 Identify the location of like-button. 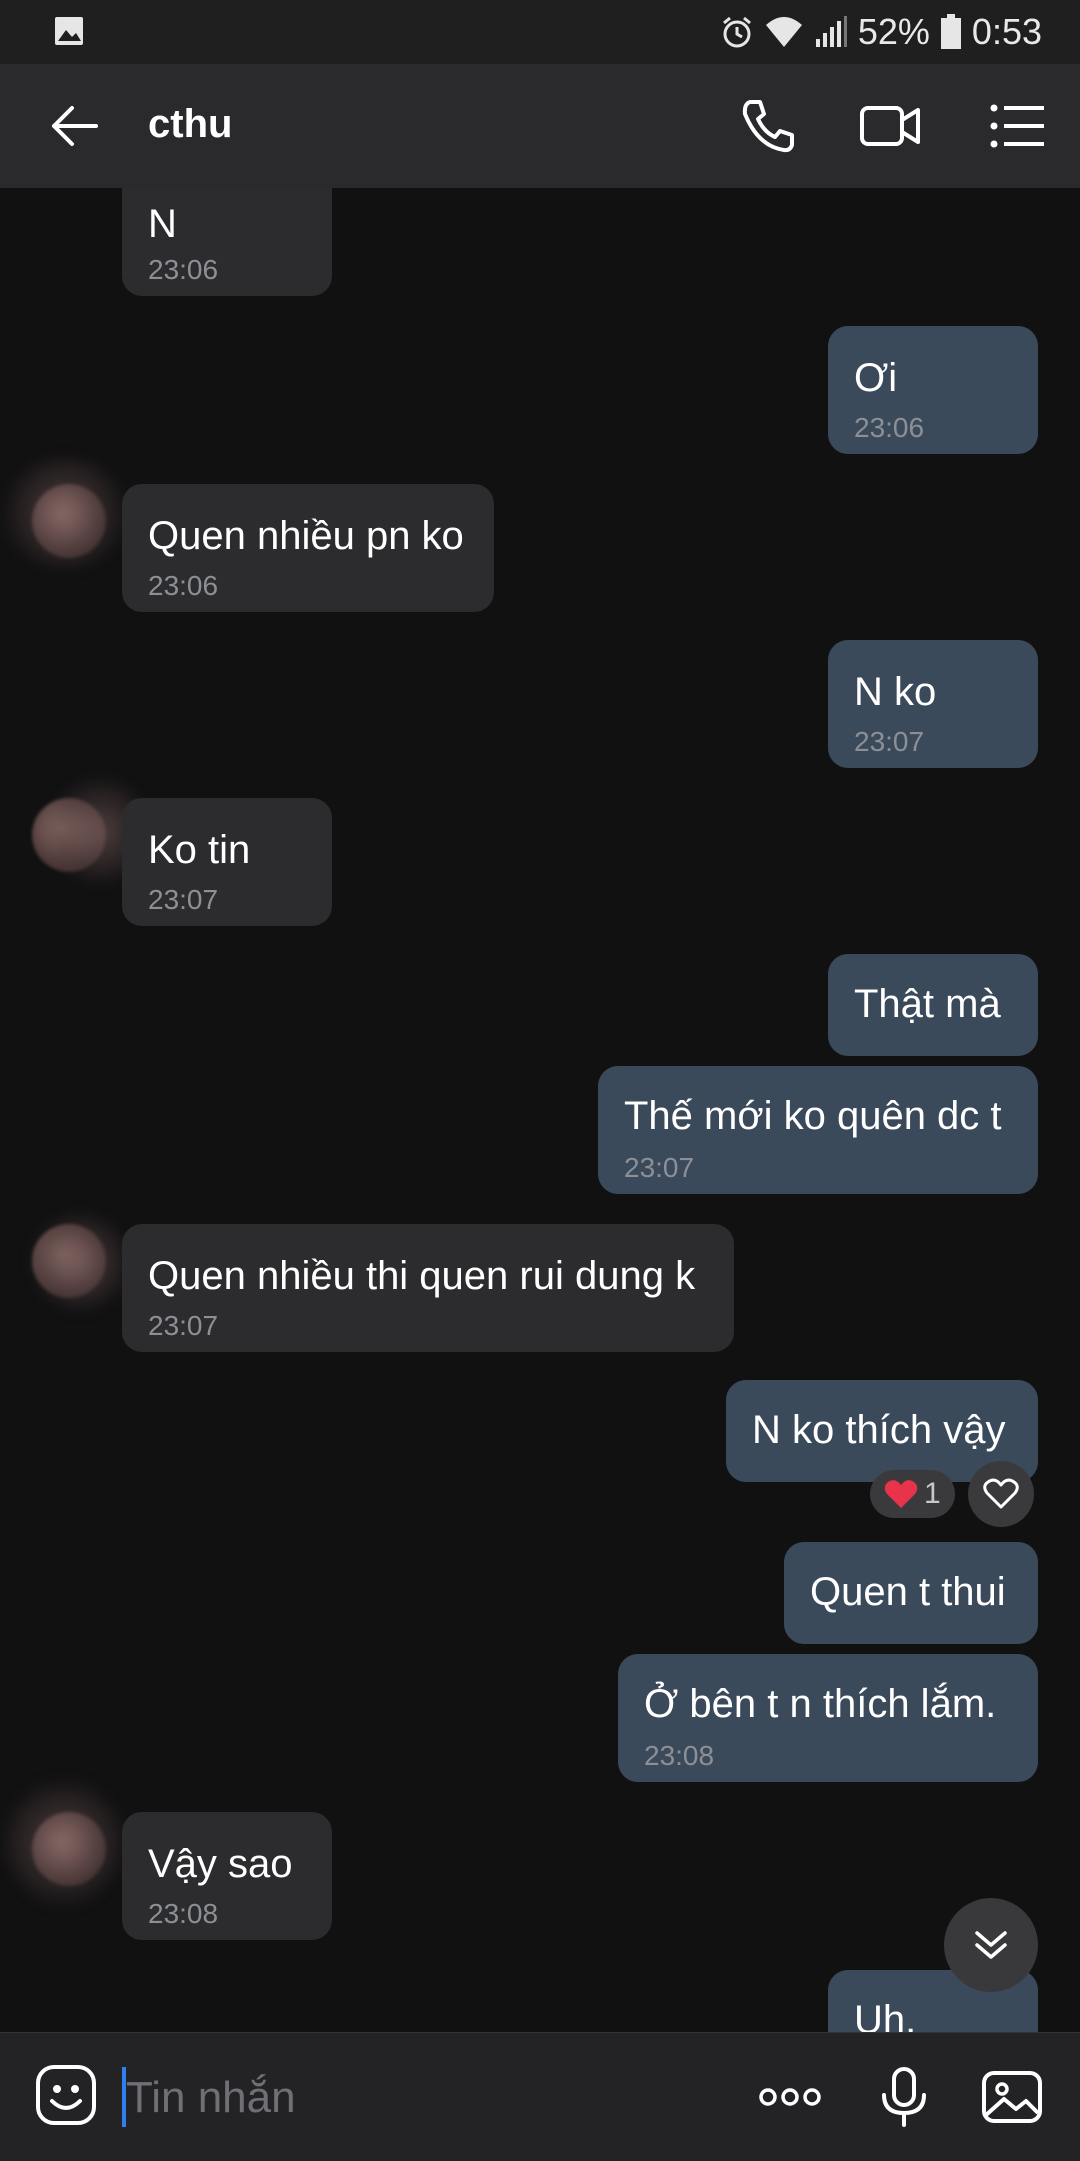
(1001, 1494).